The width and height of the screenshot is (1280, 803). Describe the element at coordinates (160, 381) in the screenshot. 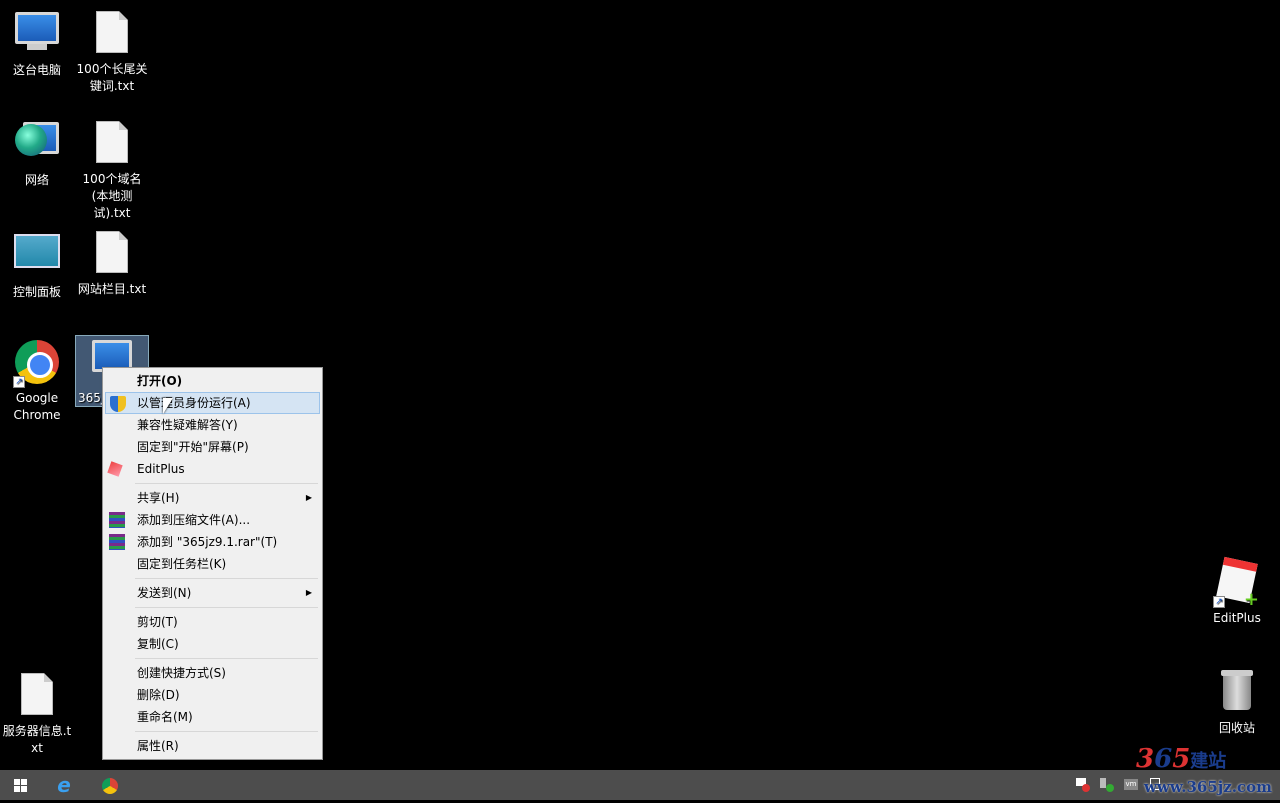

I see `menu-item-label: 打开(O)` at that location.